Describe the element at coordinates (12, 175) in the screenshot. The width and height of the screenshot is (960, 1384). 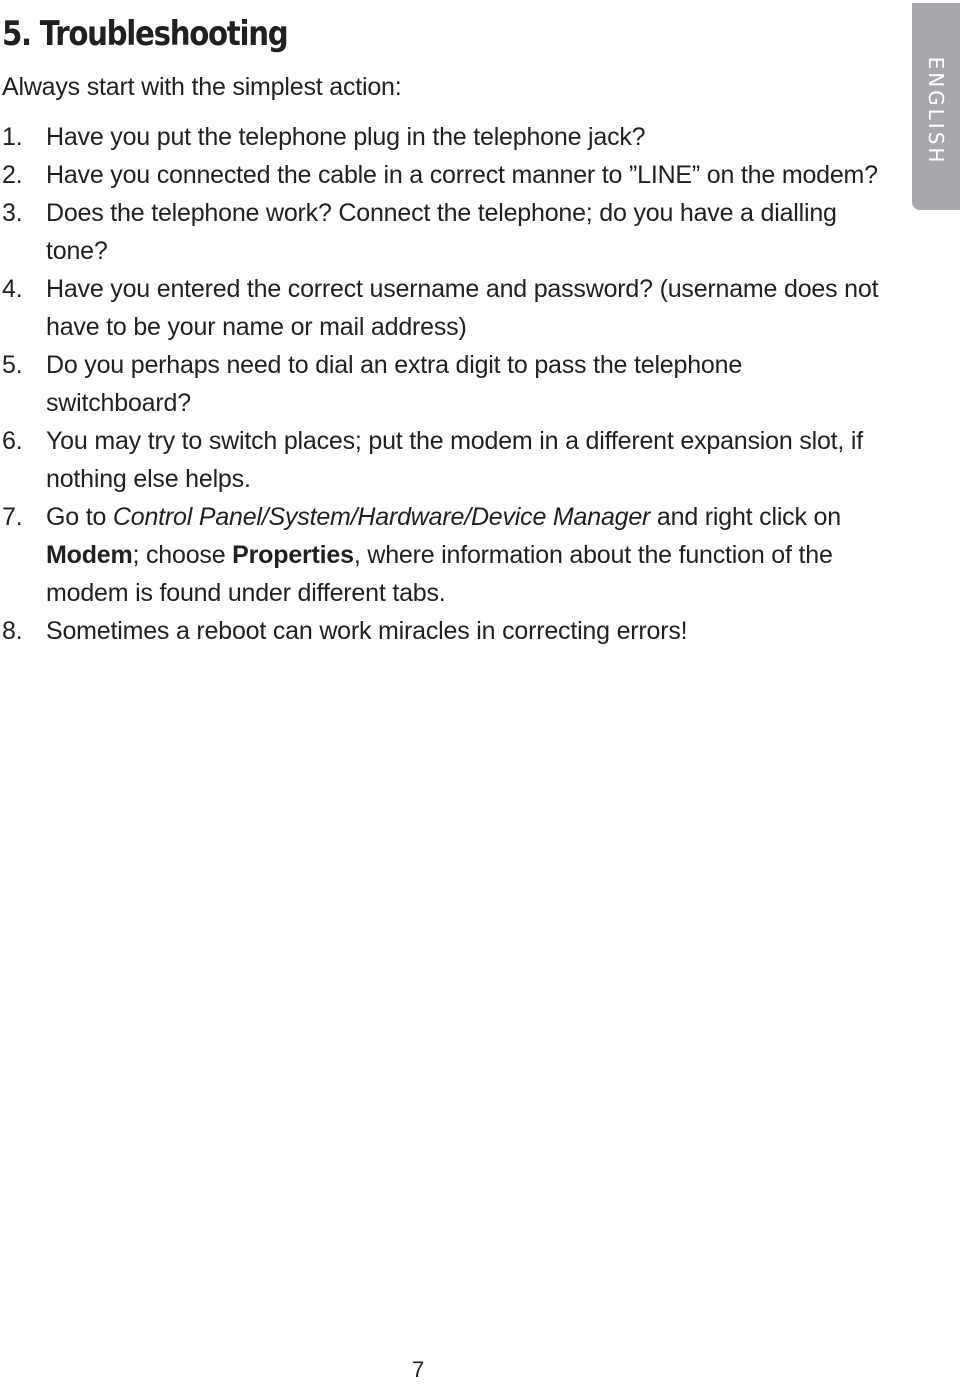
I see `step-number: 2.` at that location.